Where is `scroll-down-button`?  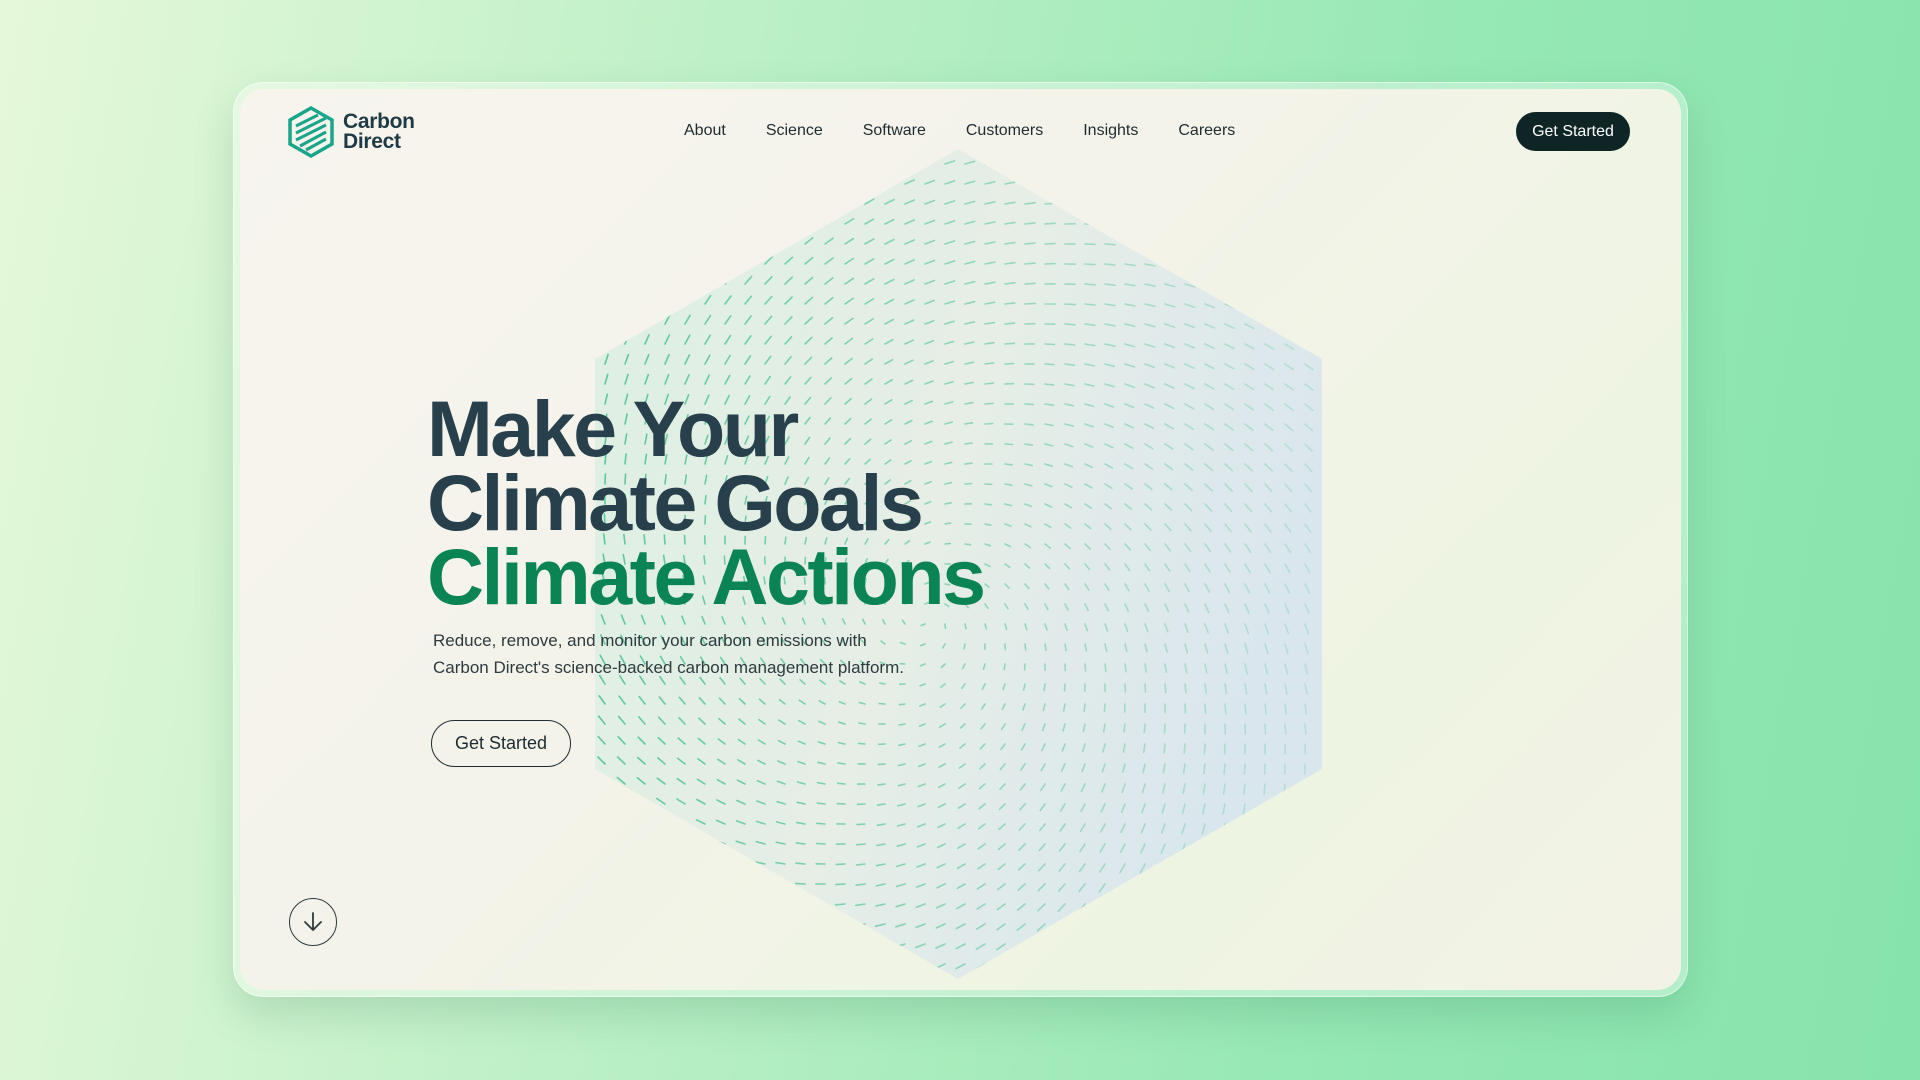 scroll-down-button is located at coordinates (313, 922).